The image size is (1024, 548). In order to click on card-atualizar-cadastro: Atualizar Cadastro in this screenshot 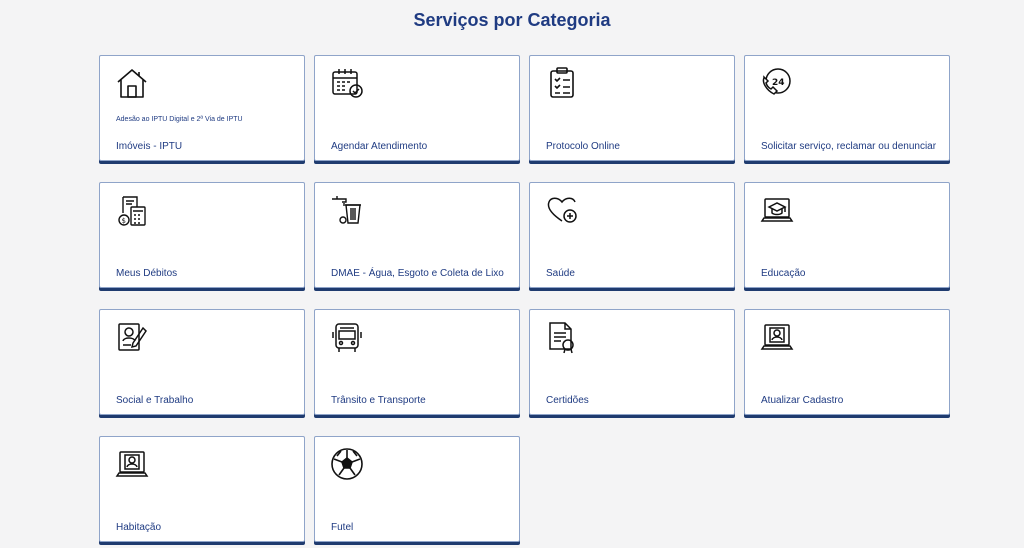, I will do `click(847, 362)`.